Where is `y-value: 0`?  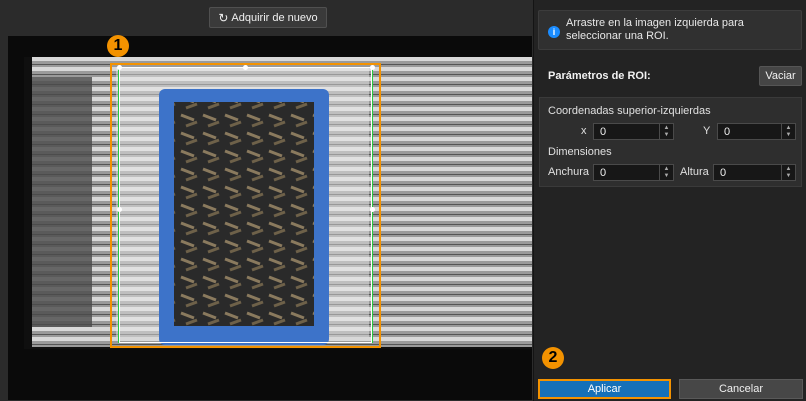
y-value: 0 is located at coordinates (727, 131).